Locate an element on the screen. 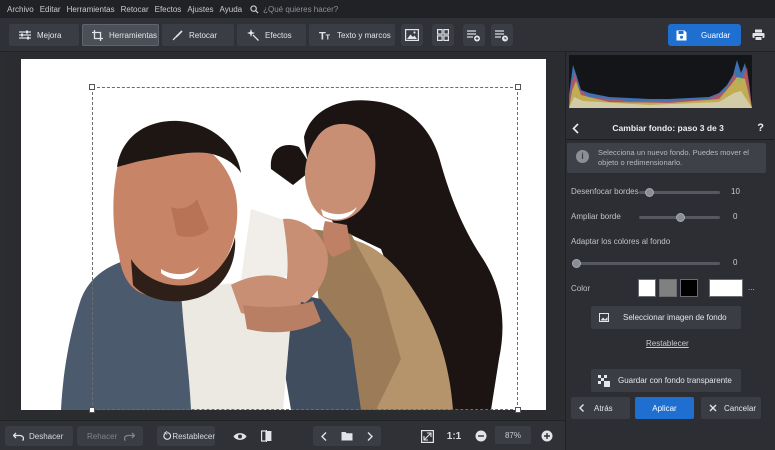 The height and width of the screenshot is (450, 775). histogram is located at coordinates (660, 81).